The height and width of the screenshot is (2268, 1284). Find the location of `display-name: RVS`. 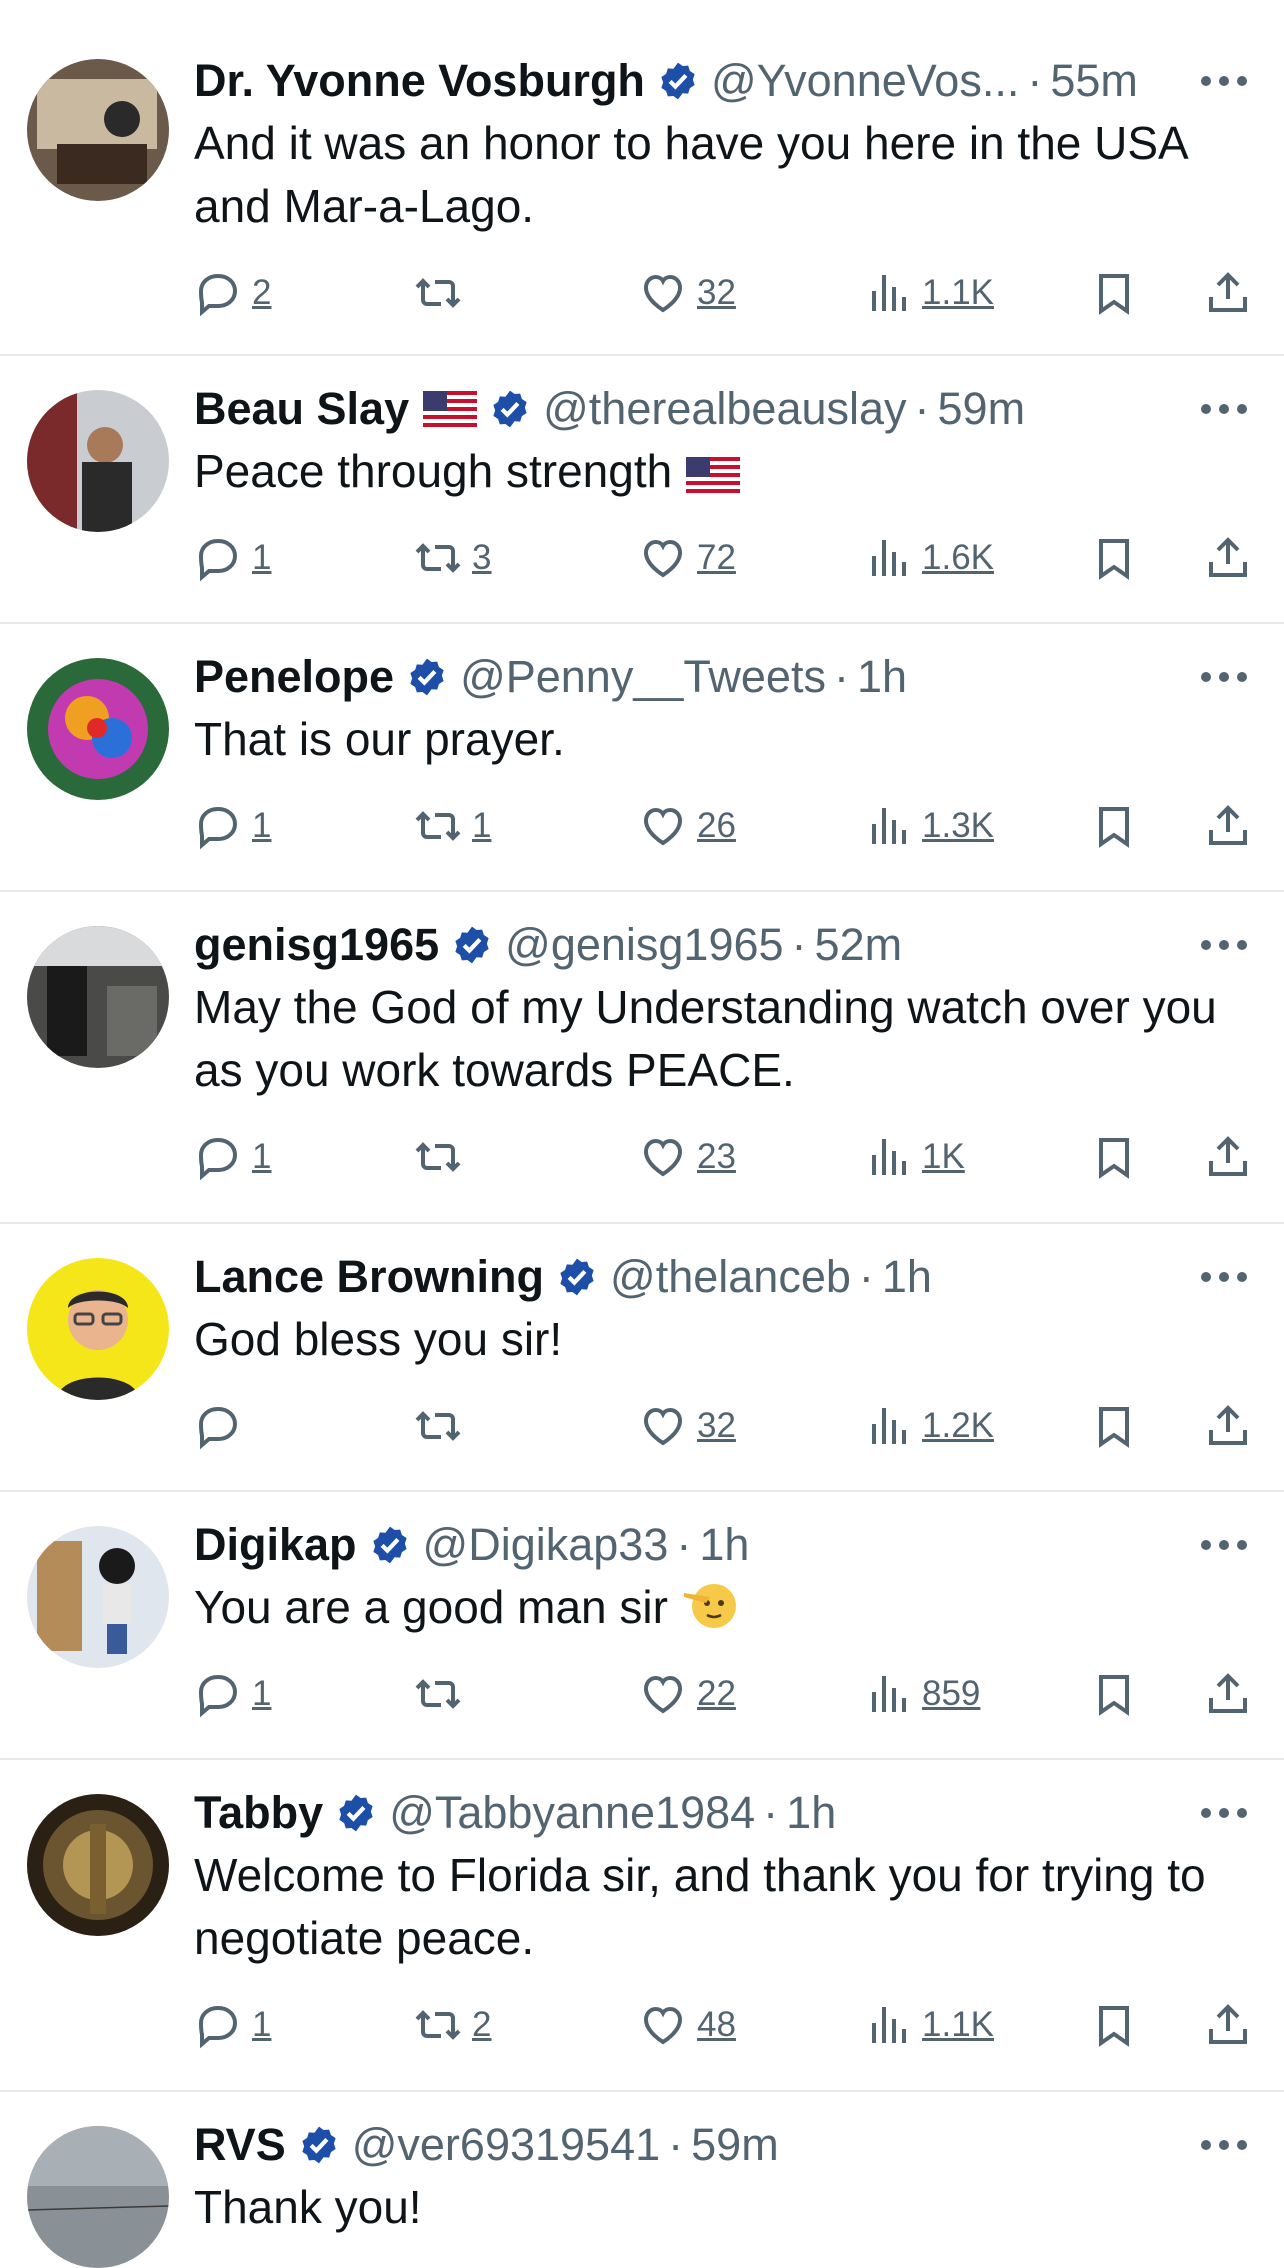

display-name: RVS is located at coordinates (240, 2145).